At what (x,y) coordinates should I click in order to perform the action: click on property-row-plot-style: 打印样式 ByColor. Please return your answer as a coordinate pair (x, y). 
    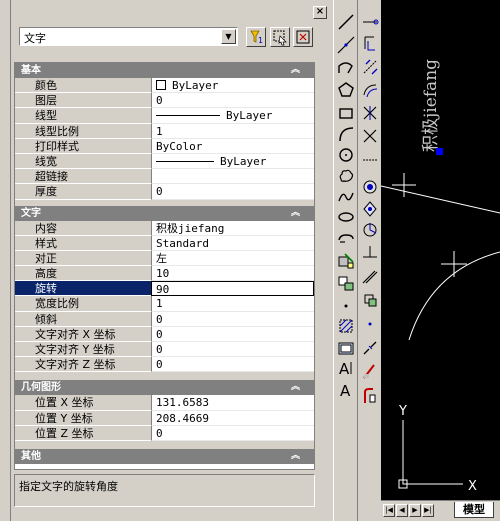
    Looking at the image, I should click on (164, 146).